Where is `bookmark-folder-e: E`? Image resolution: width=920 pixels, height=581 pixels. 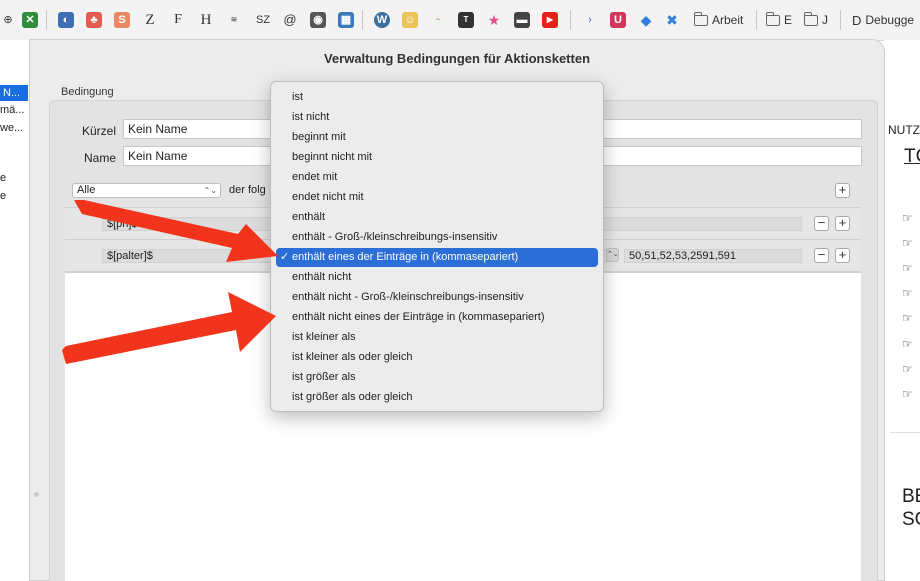 bookmark-folder-e: E is located at coordinates (779, 20).